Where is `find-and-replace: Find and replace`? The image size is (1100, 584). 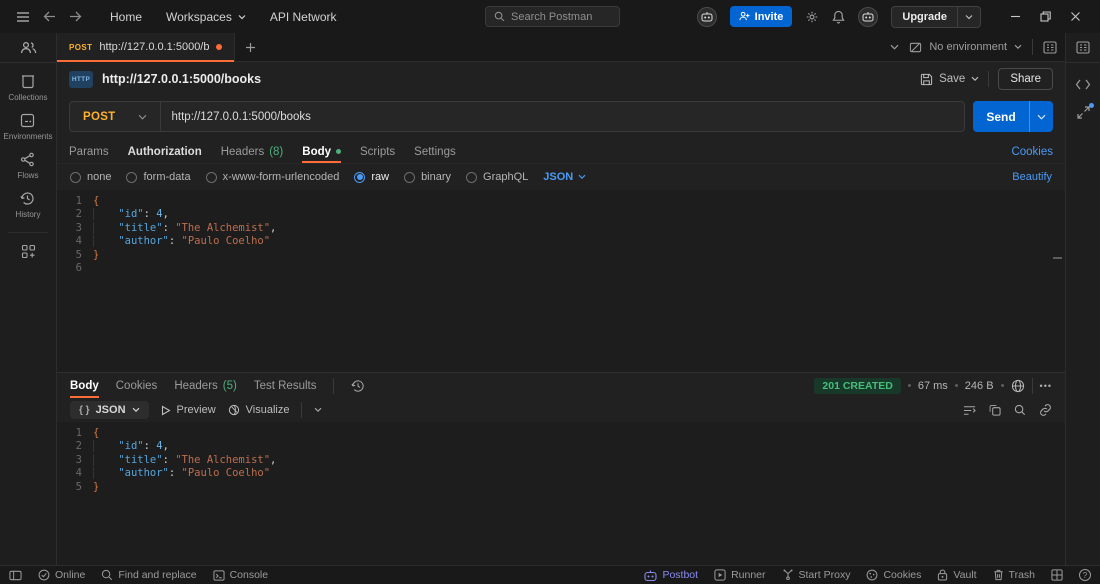
find-and-replace: Find and replace is located at coordinates (149, 575).